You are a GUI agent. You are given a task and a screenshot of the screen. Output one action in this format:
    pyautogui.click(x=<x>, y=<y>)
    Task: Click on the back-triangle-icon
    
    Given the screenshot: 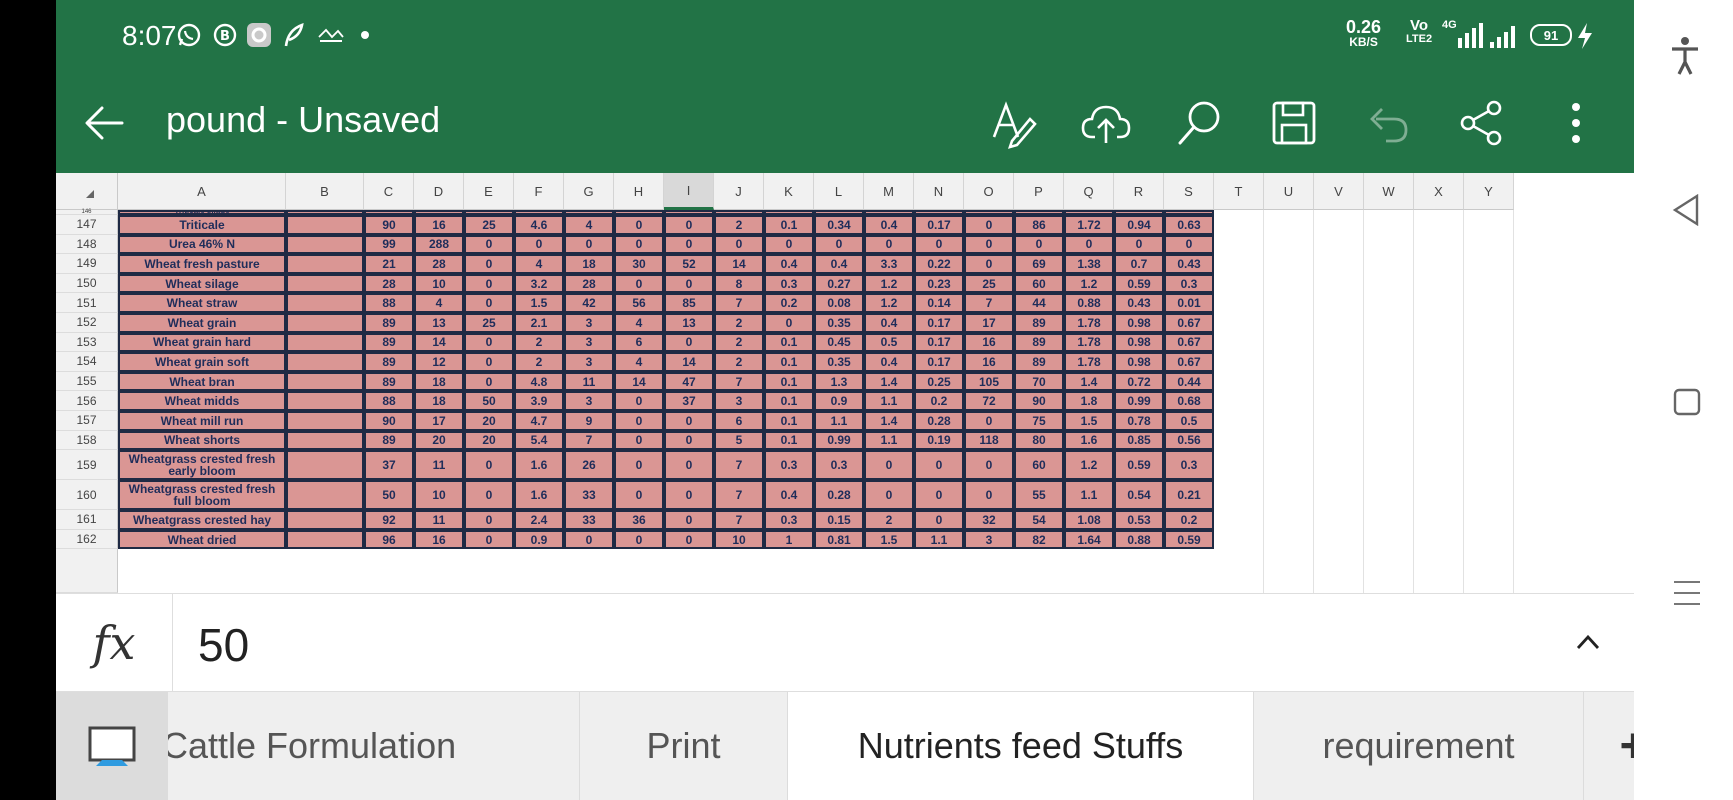 What is the action you would take?
    pyautogui.click(x=1686, y=212)
    